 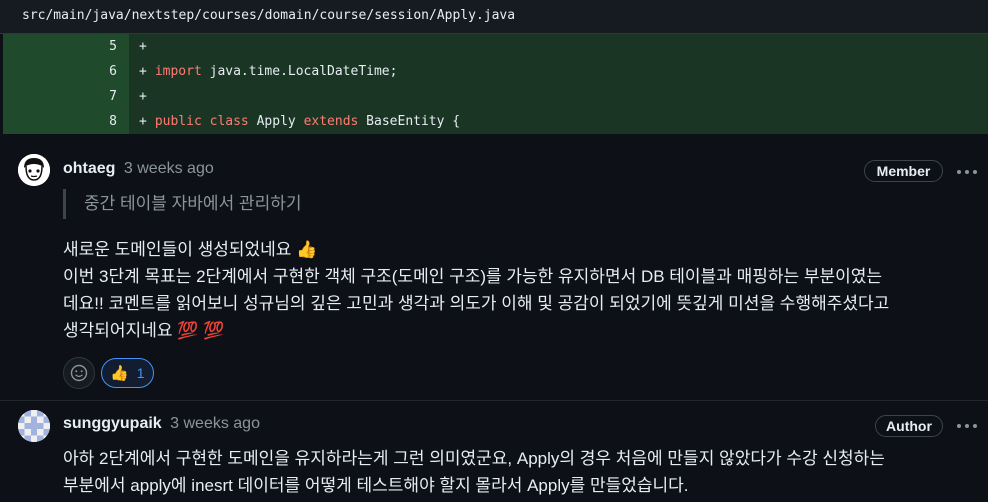 I want to click on avatar-face-icon, so click(x=34, y=170).